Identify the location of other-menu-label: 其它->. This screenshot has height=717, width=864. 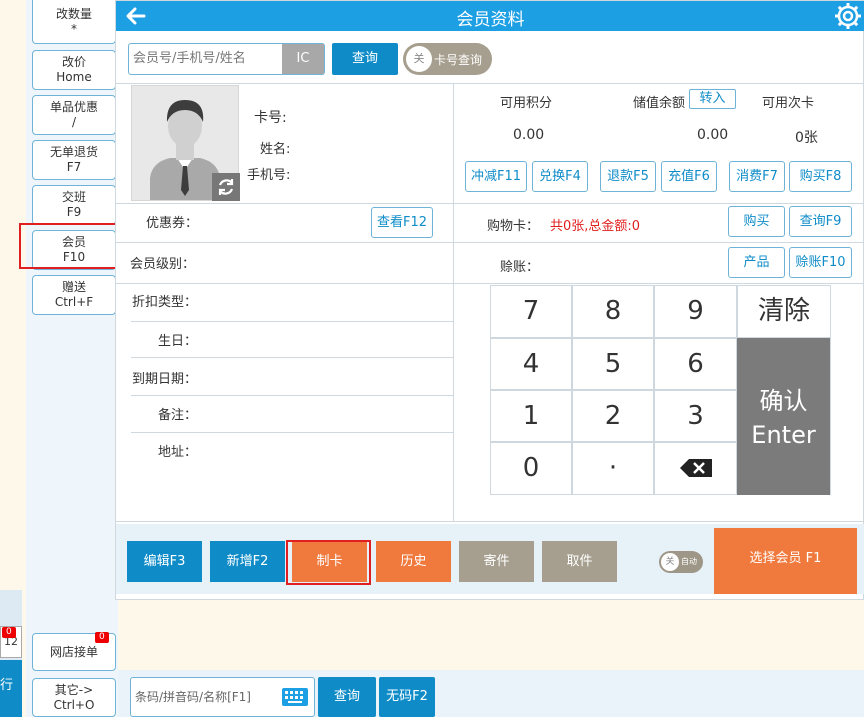
(74, 689).